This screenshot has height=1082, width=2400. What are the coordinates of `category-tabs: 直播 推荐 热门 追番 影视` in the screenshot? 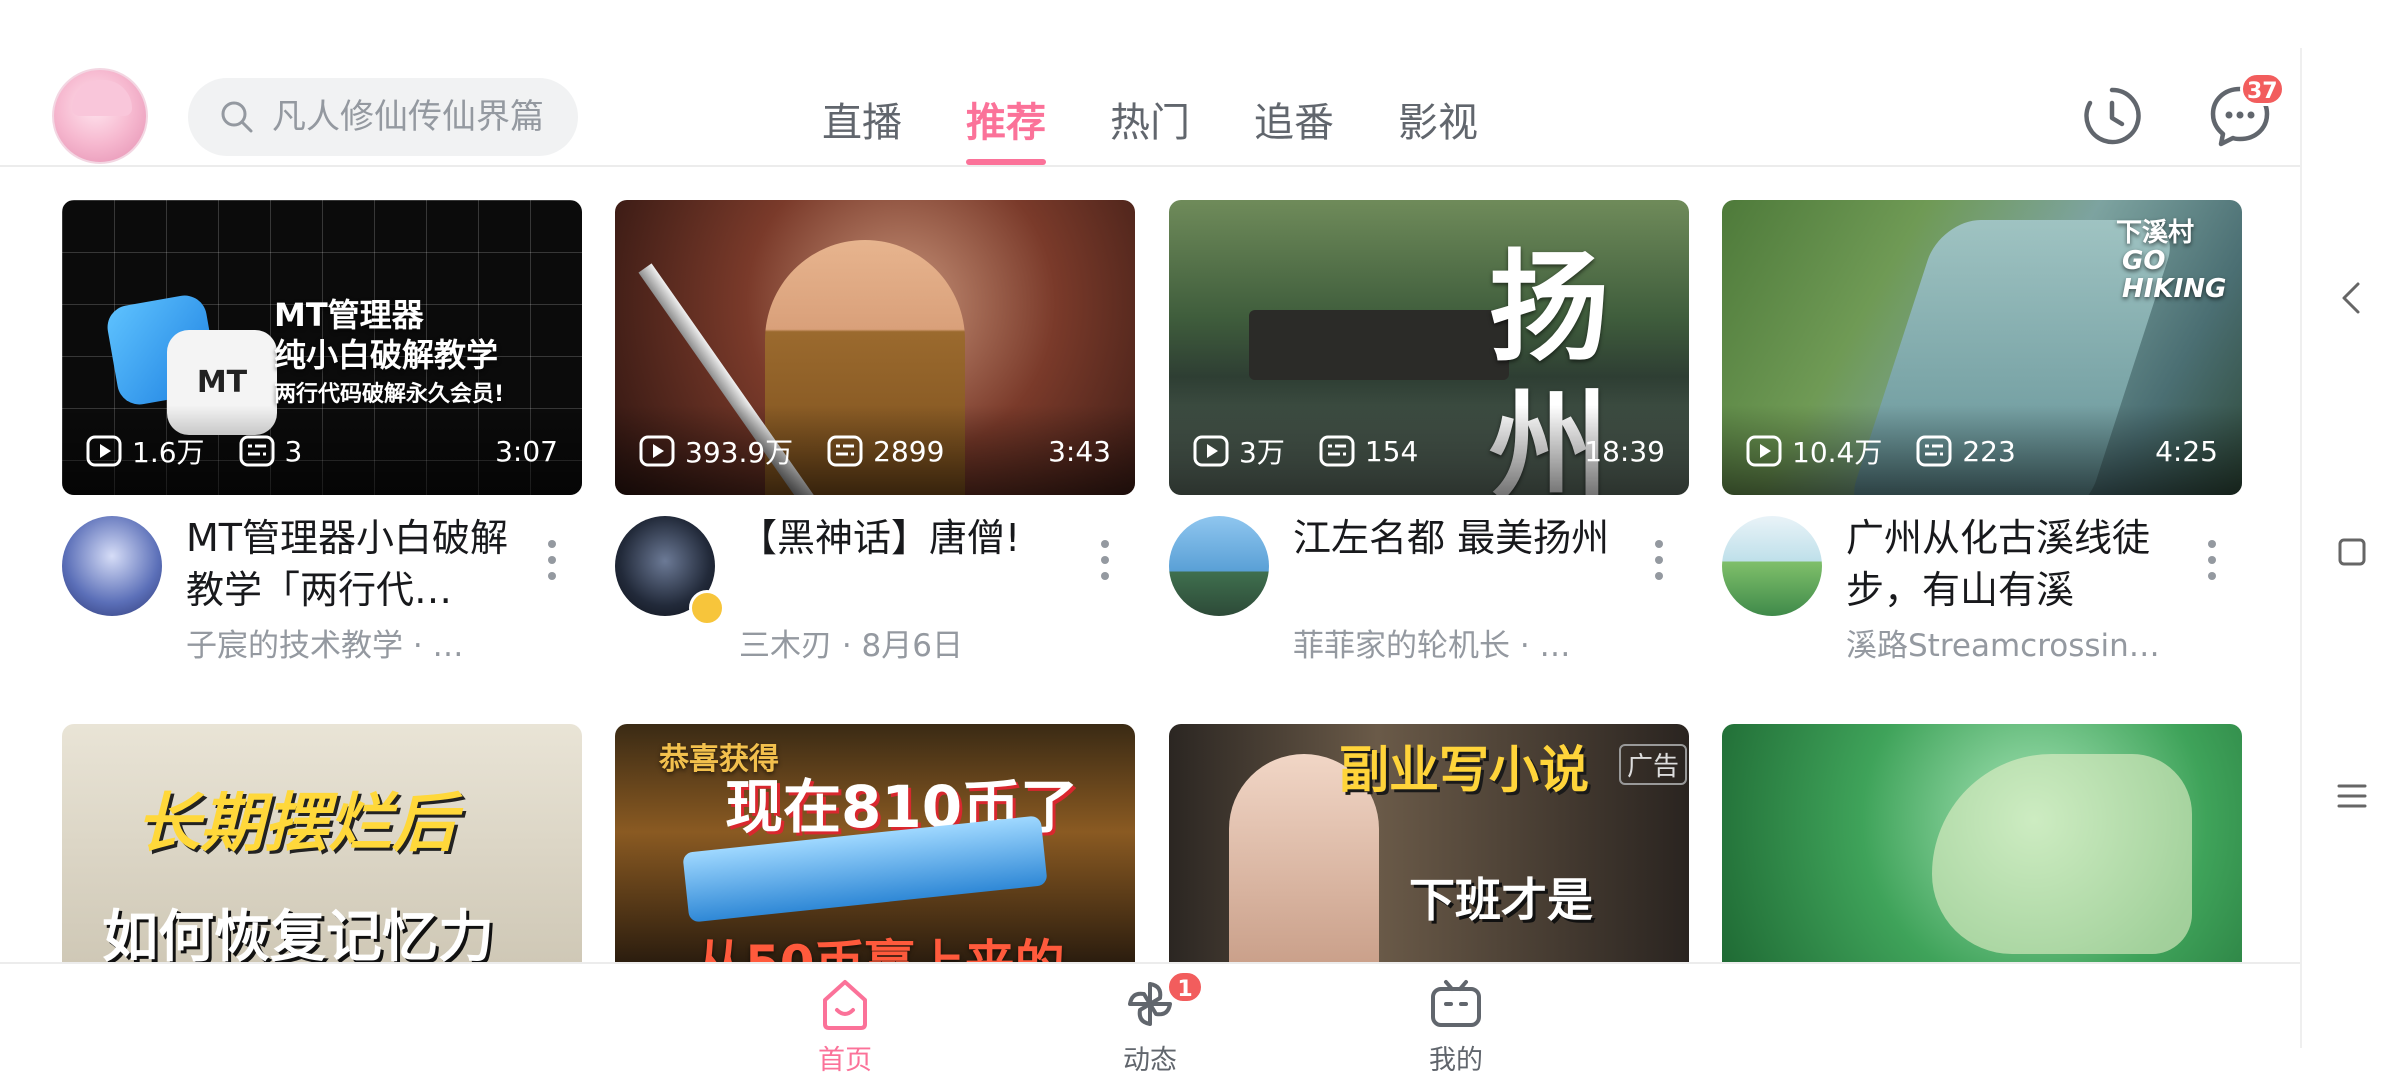 It's located at (1150, 122).